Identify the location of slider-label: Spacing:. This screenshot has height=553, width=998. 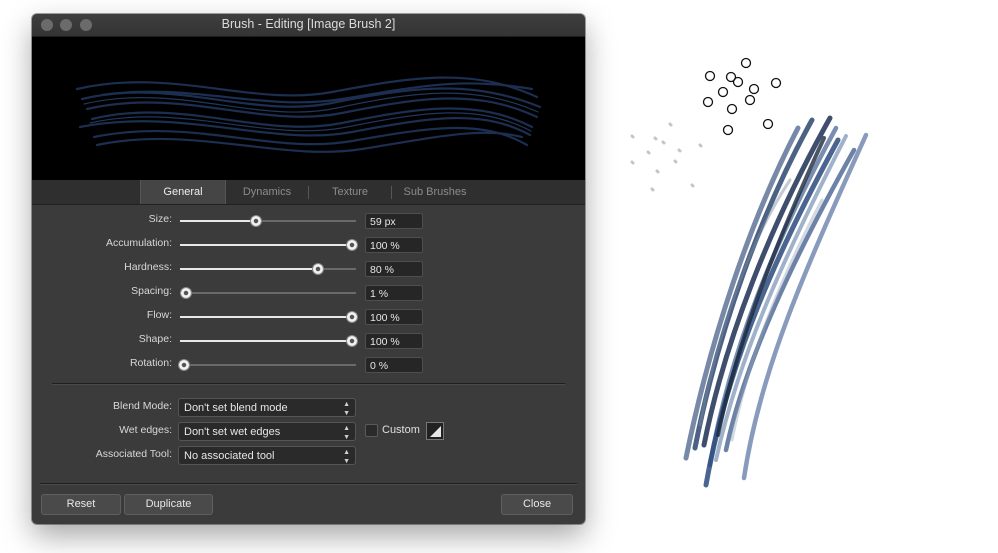
(151, 291).